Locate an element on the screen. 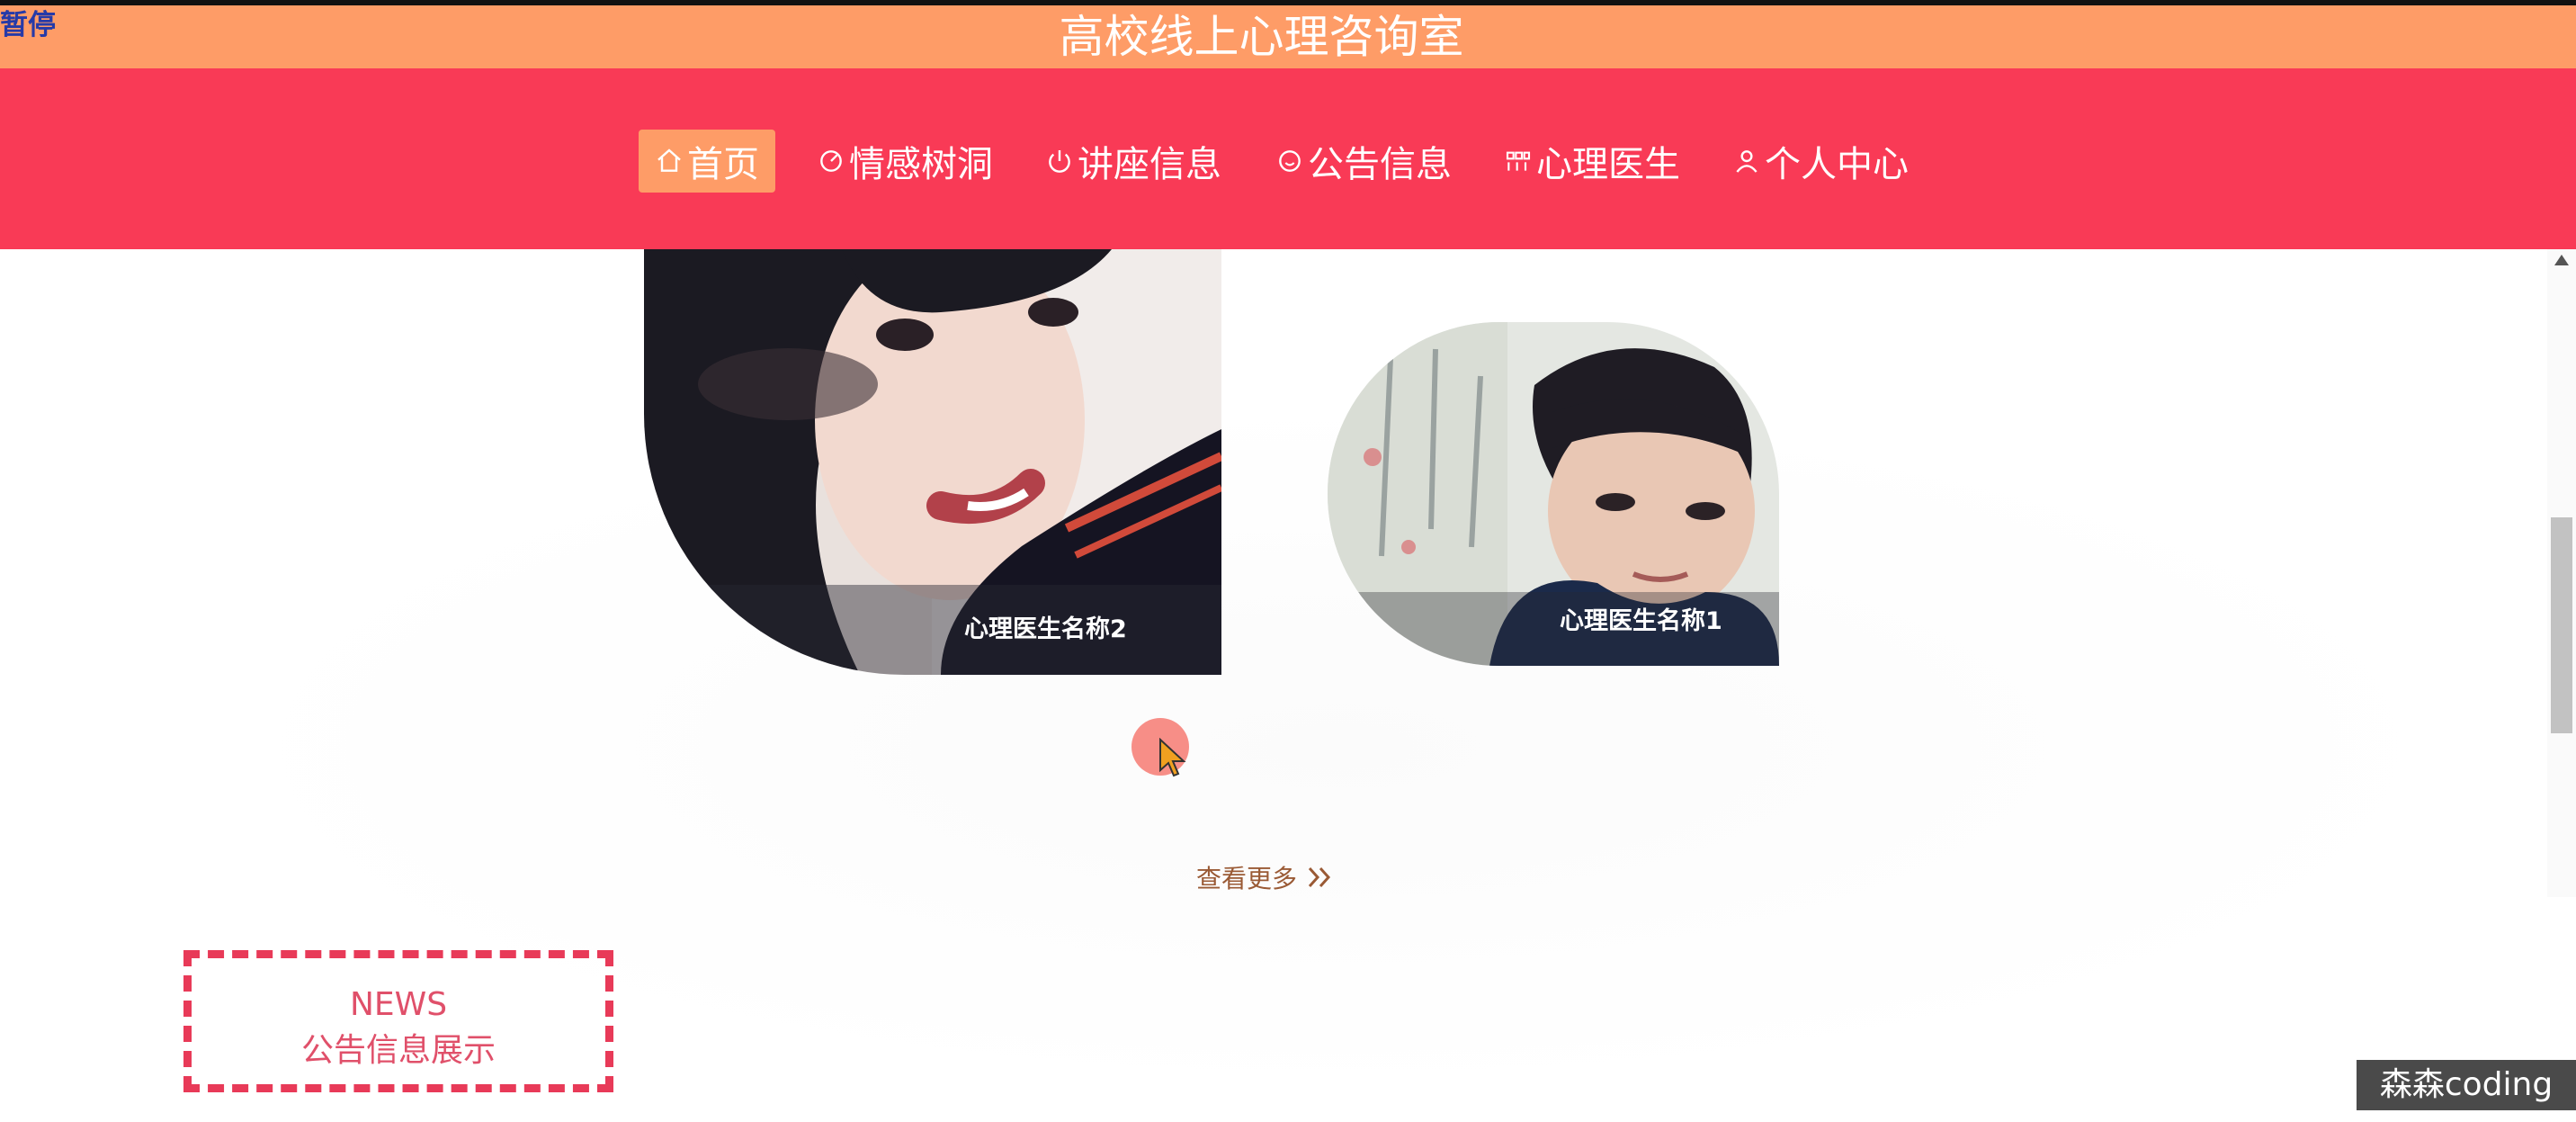  nav-item-personal-center: 个人中心 is located at coordinates (1820, 161).